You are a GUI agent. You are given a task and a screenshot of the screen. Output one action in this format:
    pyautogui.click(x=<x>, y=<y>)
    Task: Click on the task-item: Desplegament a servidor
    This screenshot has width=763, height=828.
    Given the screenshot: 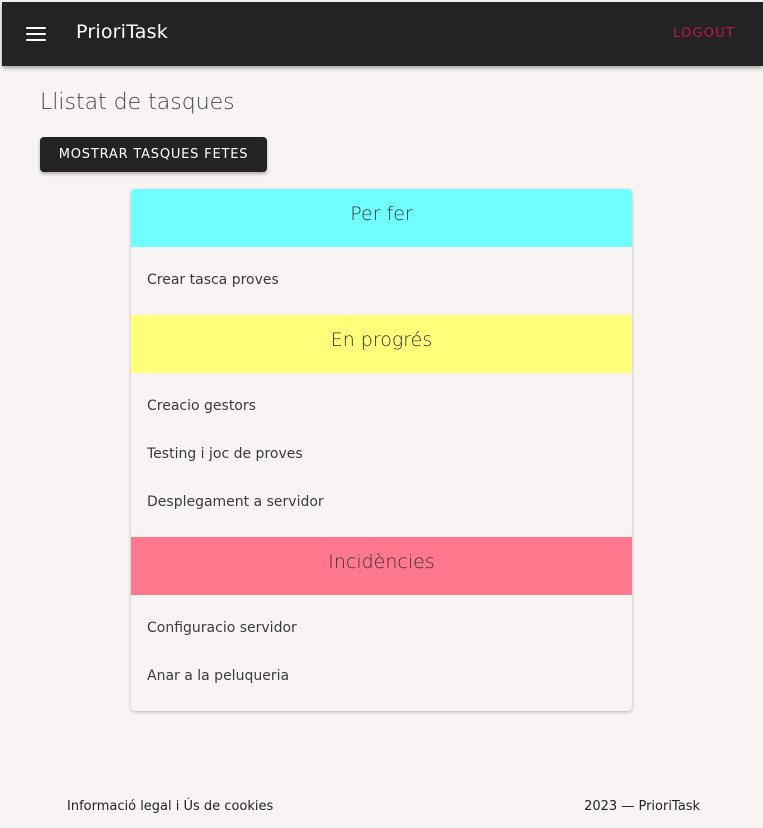 What is the action you would take?
    pyautogui.click(x=381, y=503)
    